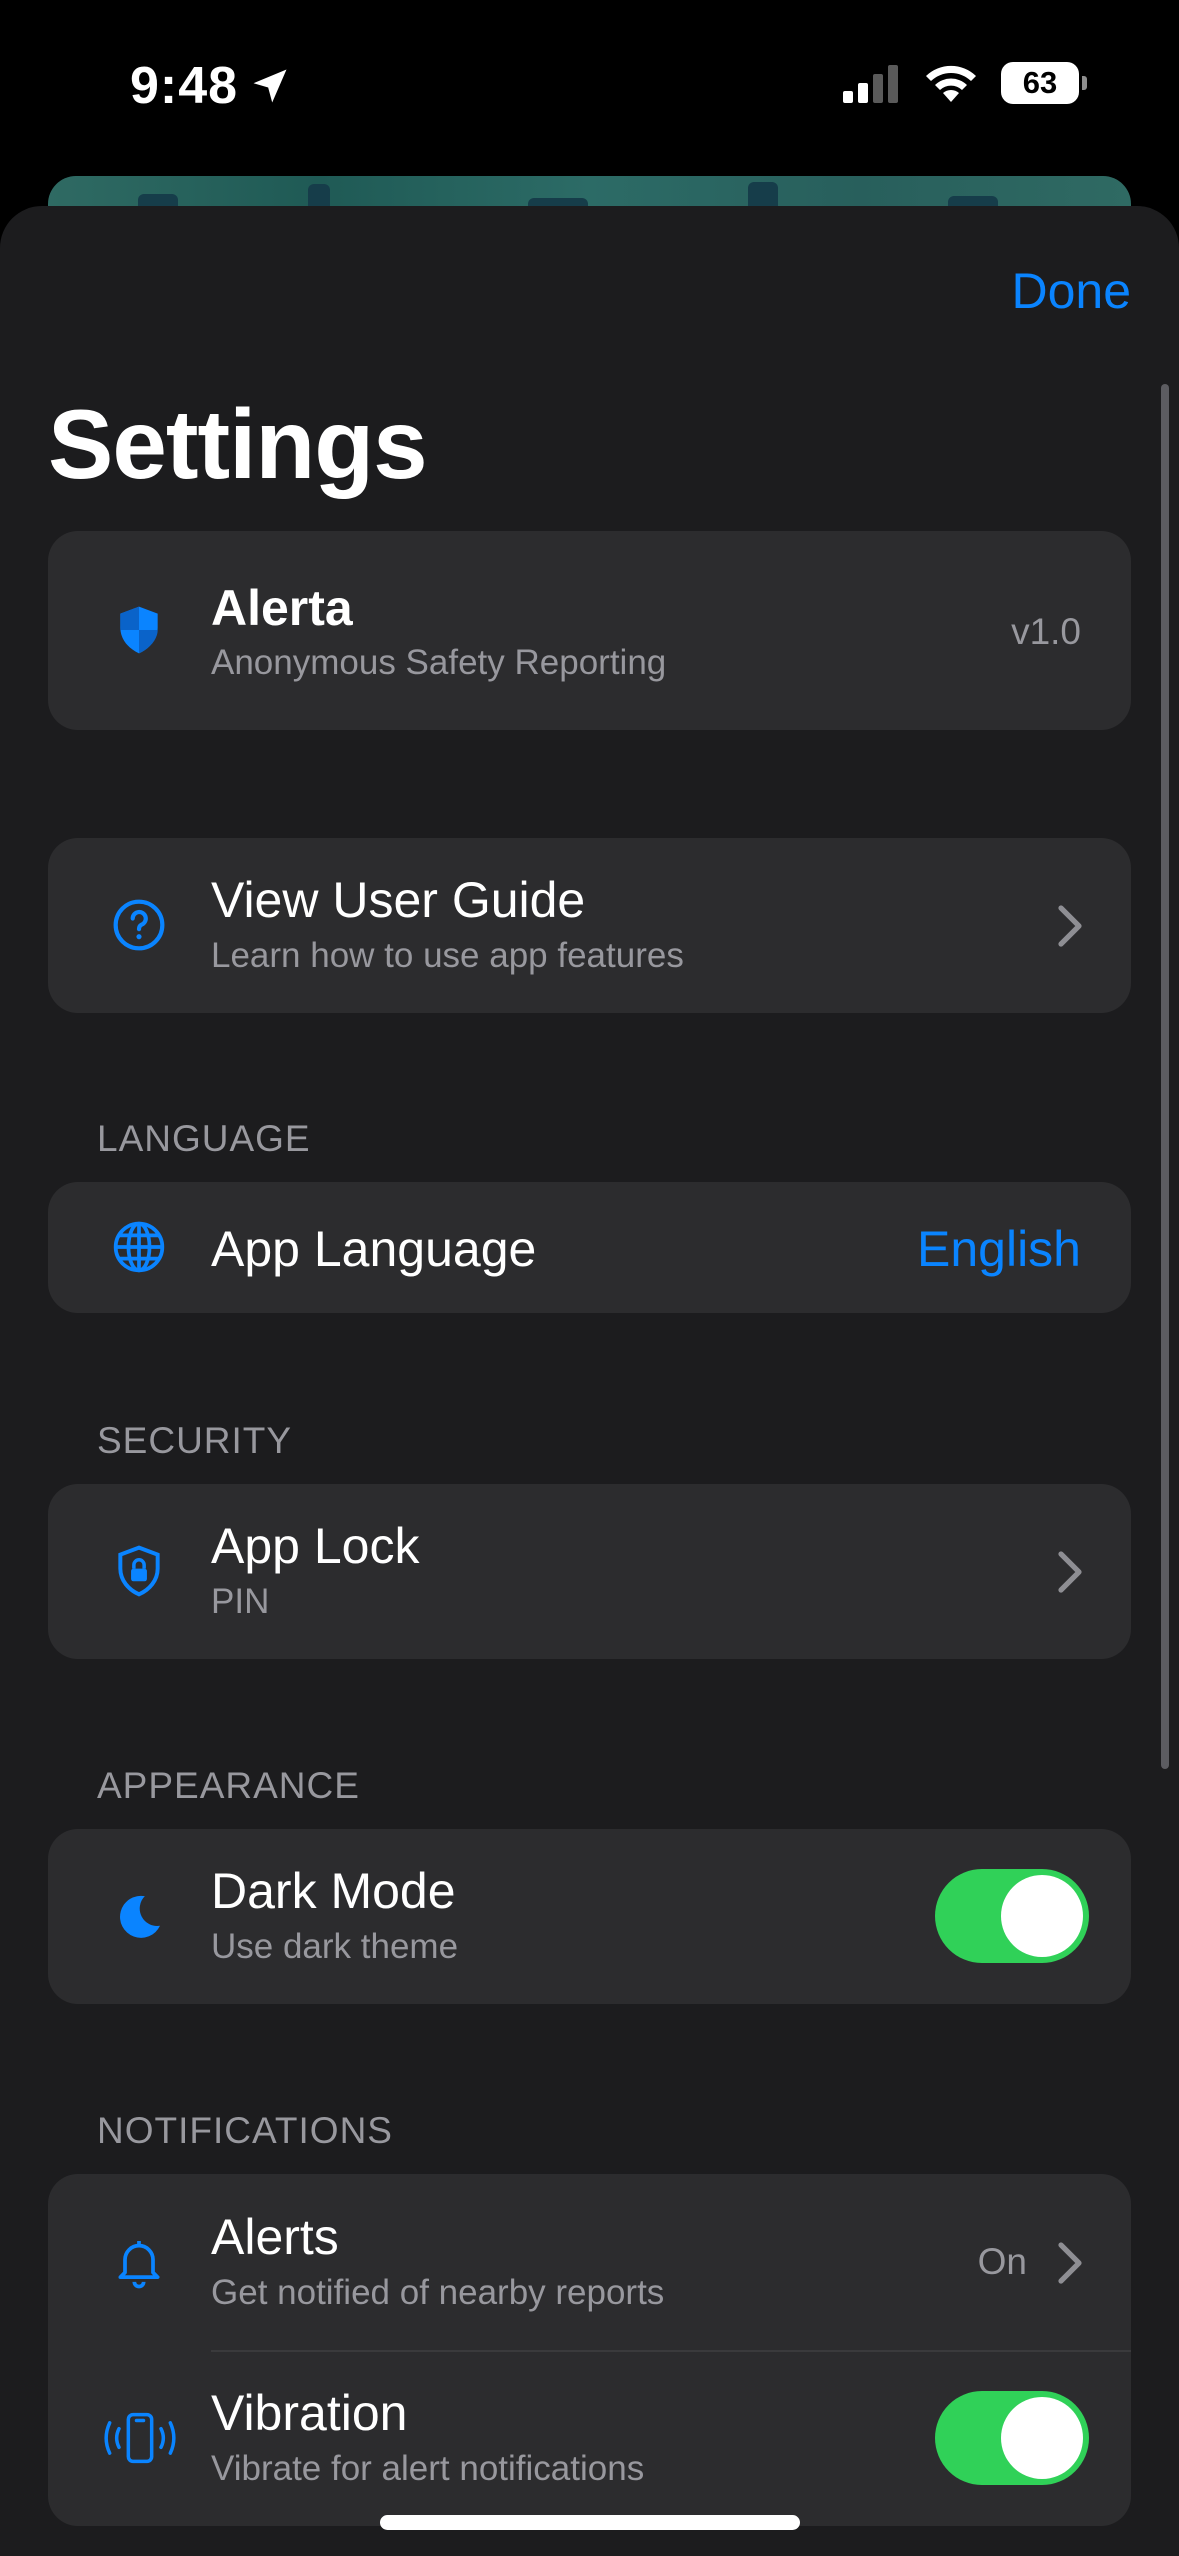  What do you see at coordinates (1071, 291) in the screenshot?
I see `done-button: Done` at bounding box center [1071, 291].